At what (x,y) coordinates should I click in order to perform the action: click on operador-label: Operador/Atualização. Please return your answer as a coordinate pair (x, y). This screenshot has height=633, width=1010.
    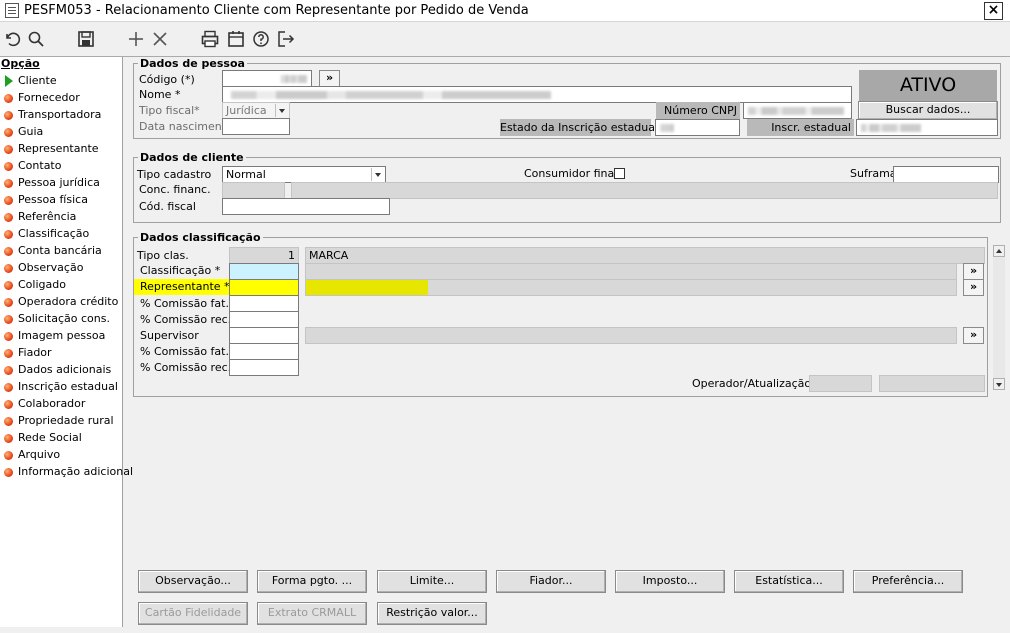
    Looking at the image, I should click on (752, 383).